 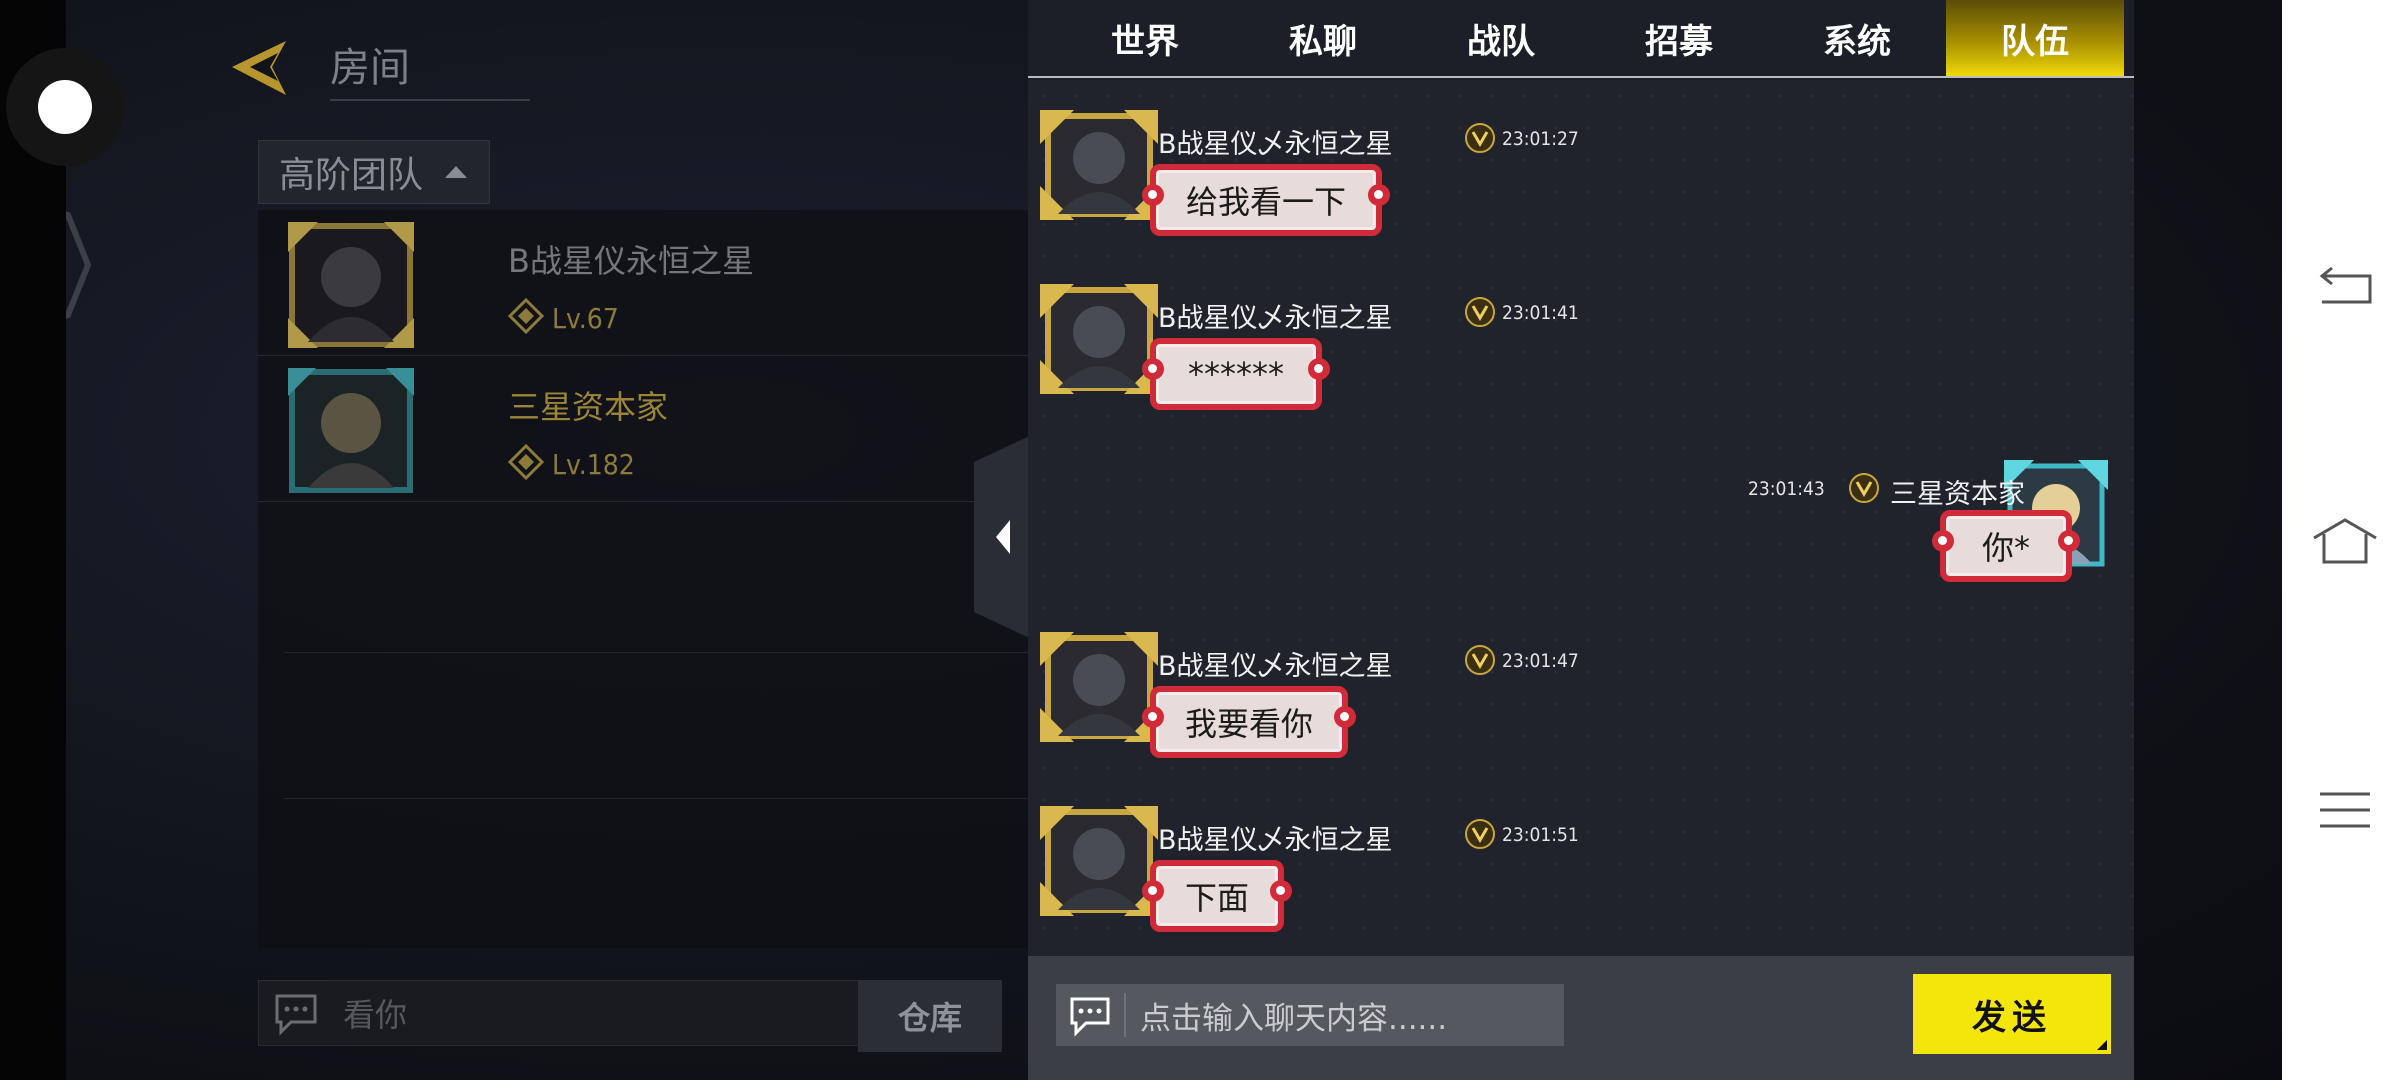 I want to click on message-text: 下面, so click(x=1217, y=898).